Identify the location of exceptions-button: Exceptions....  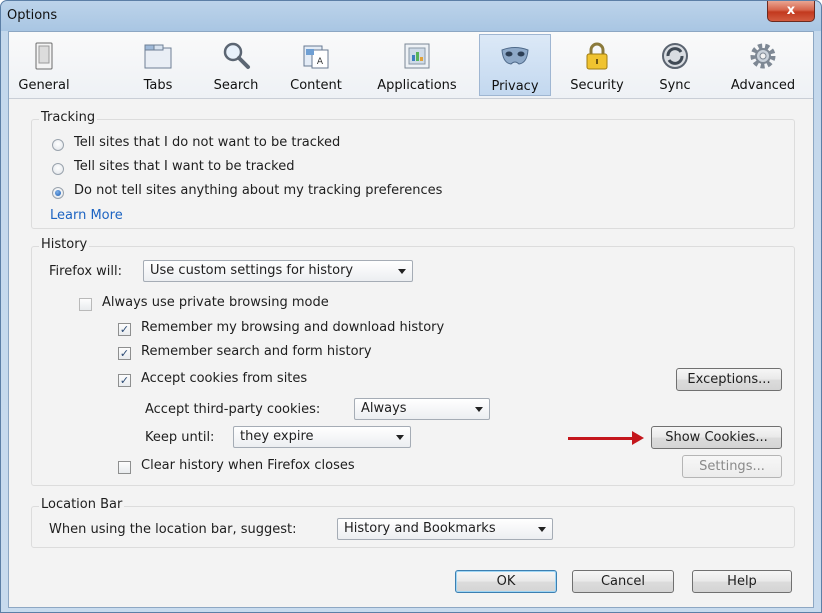
(729, 379).